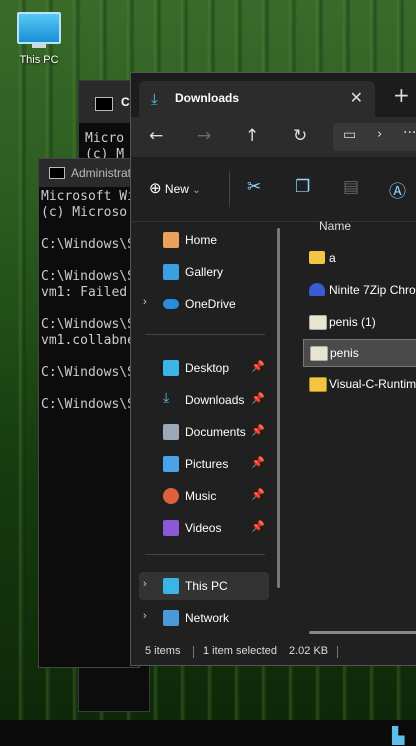 This screenshot has height=746, width=416. I want to click on pictures-icon, so click(171, 464).